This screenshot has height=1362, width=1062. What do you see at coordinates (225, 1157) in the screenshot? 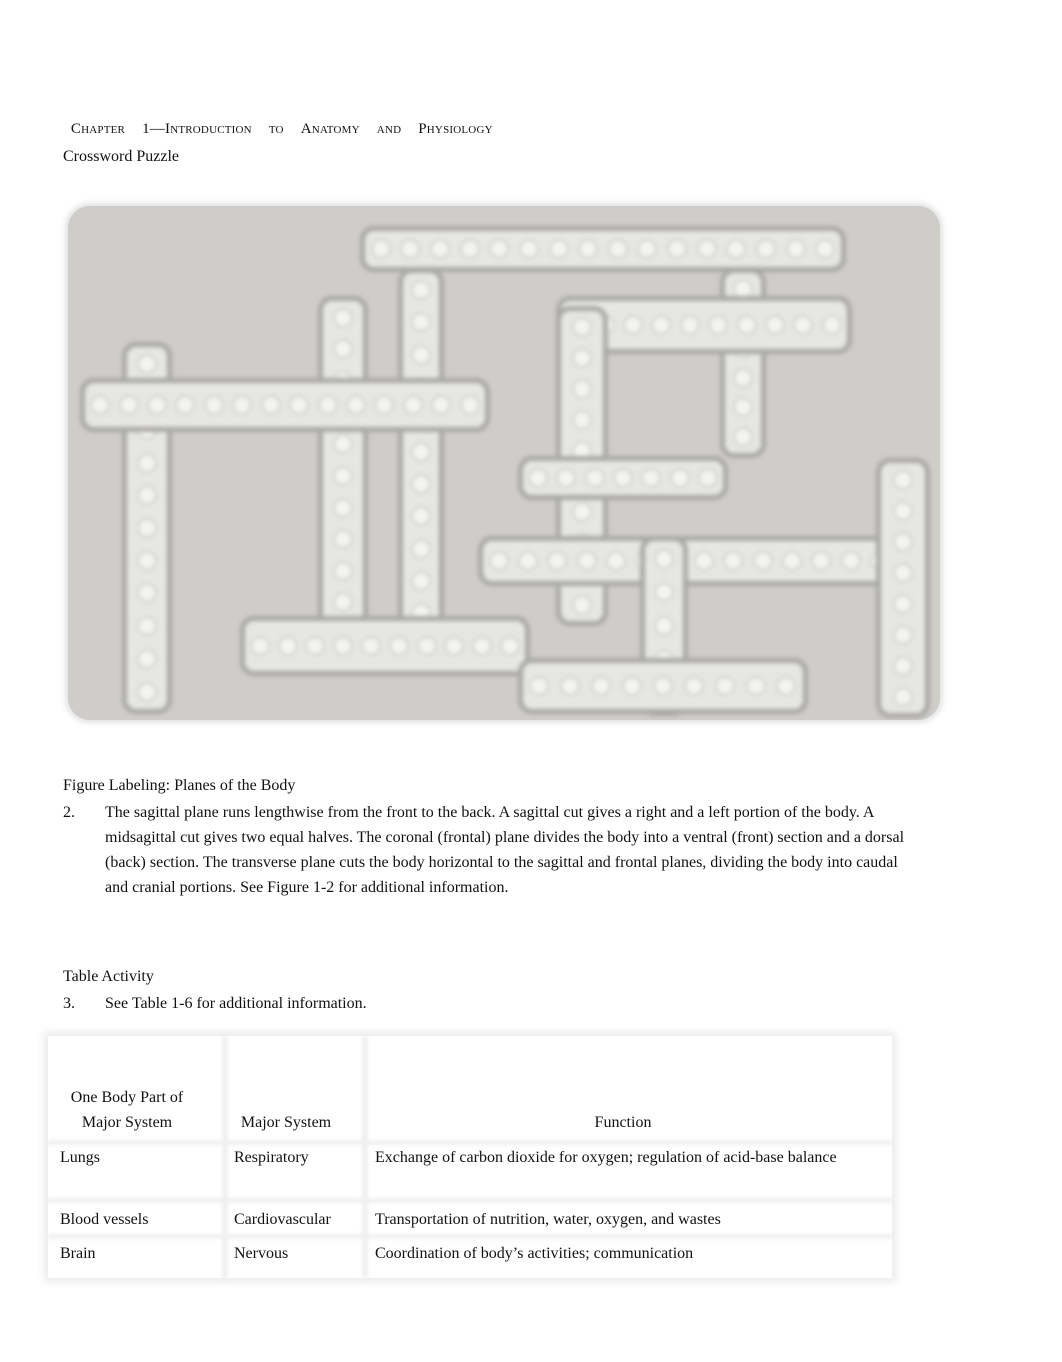
I see `column-divider` at bounding box center [225, 1157].